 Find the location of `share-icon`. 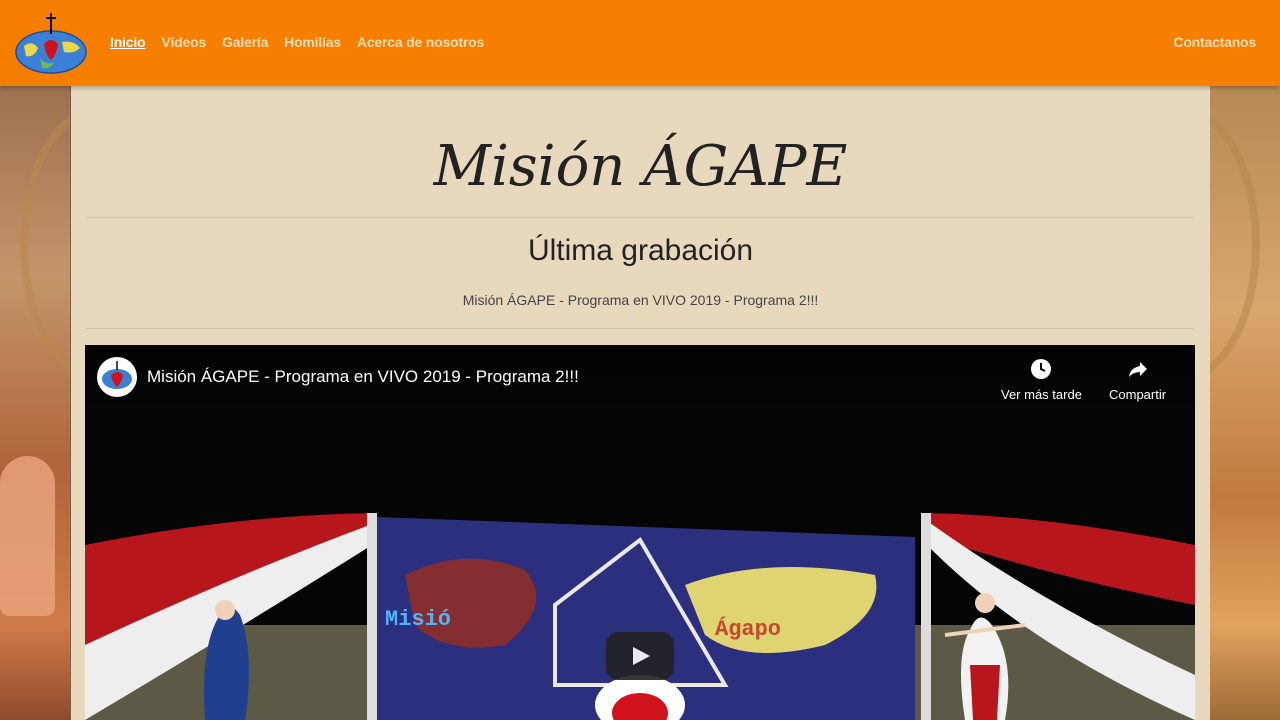

share-icon is located at coordinates (1137, 369).